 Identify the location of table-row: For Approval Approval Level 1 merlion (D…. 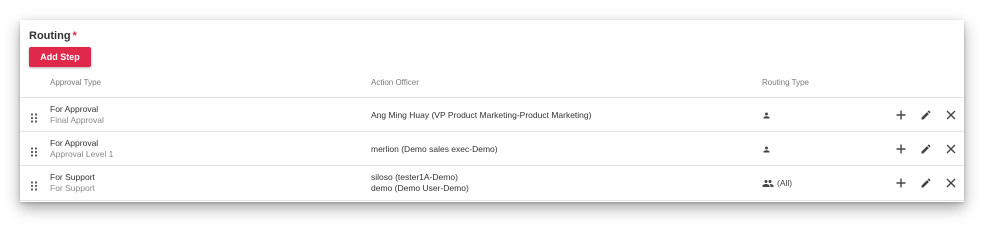
(492, 148).